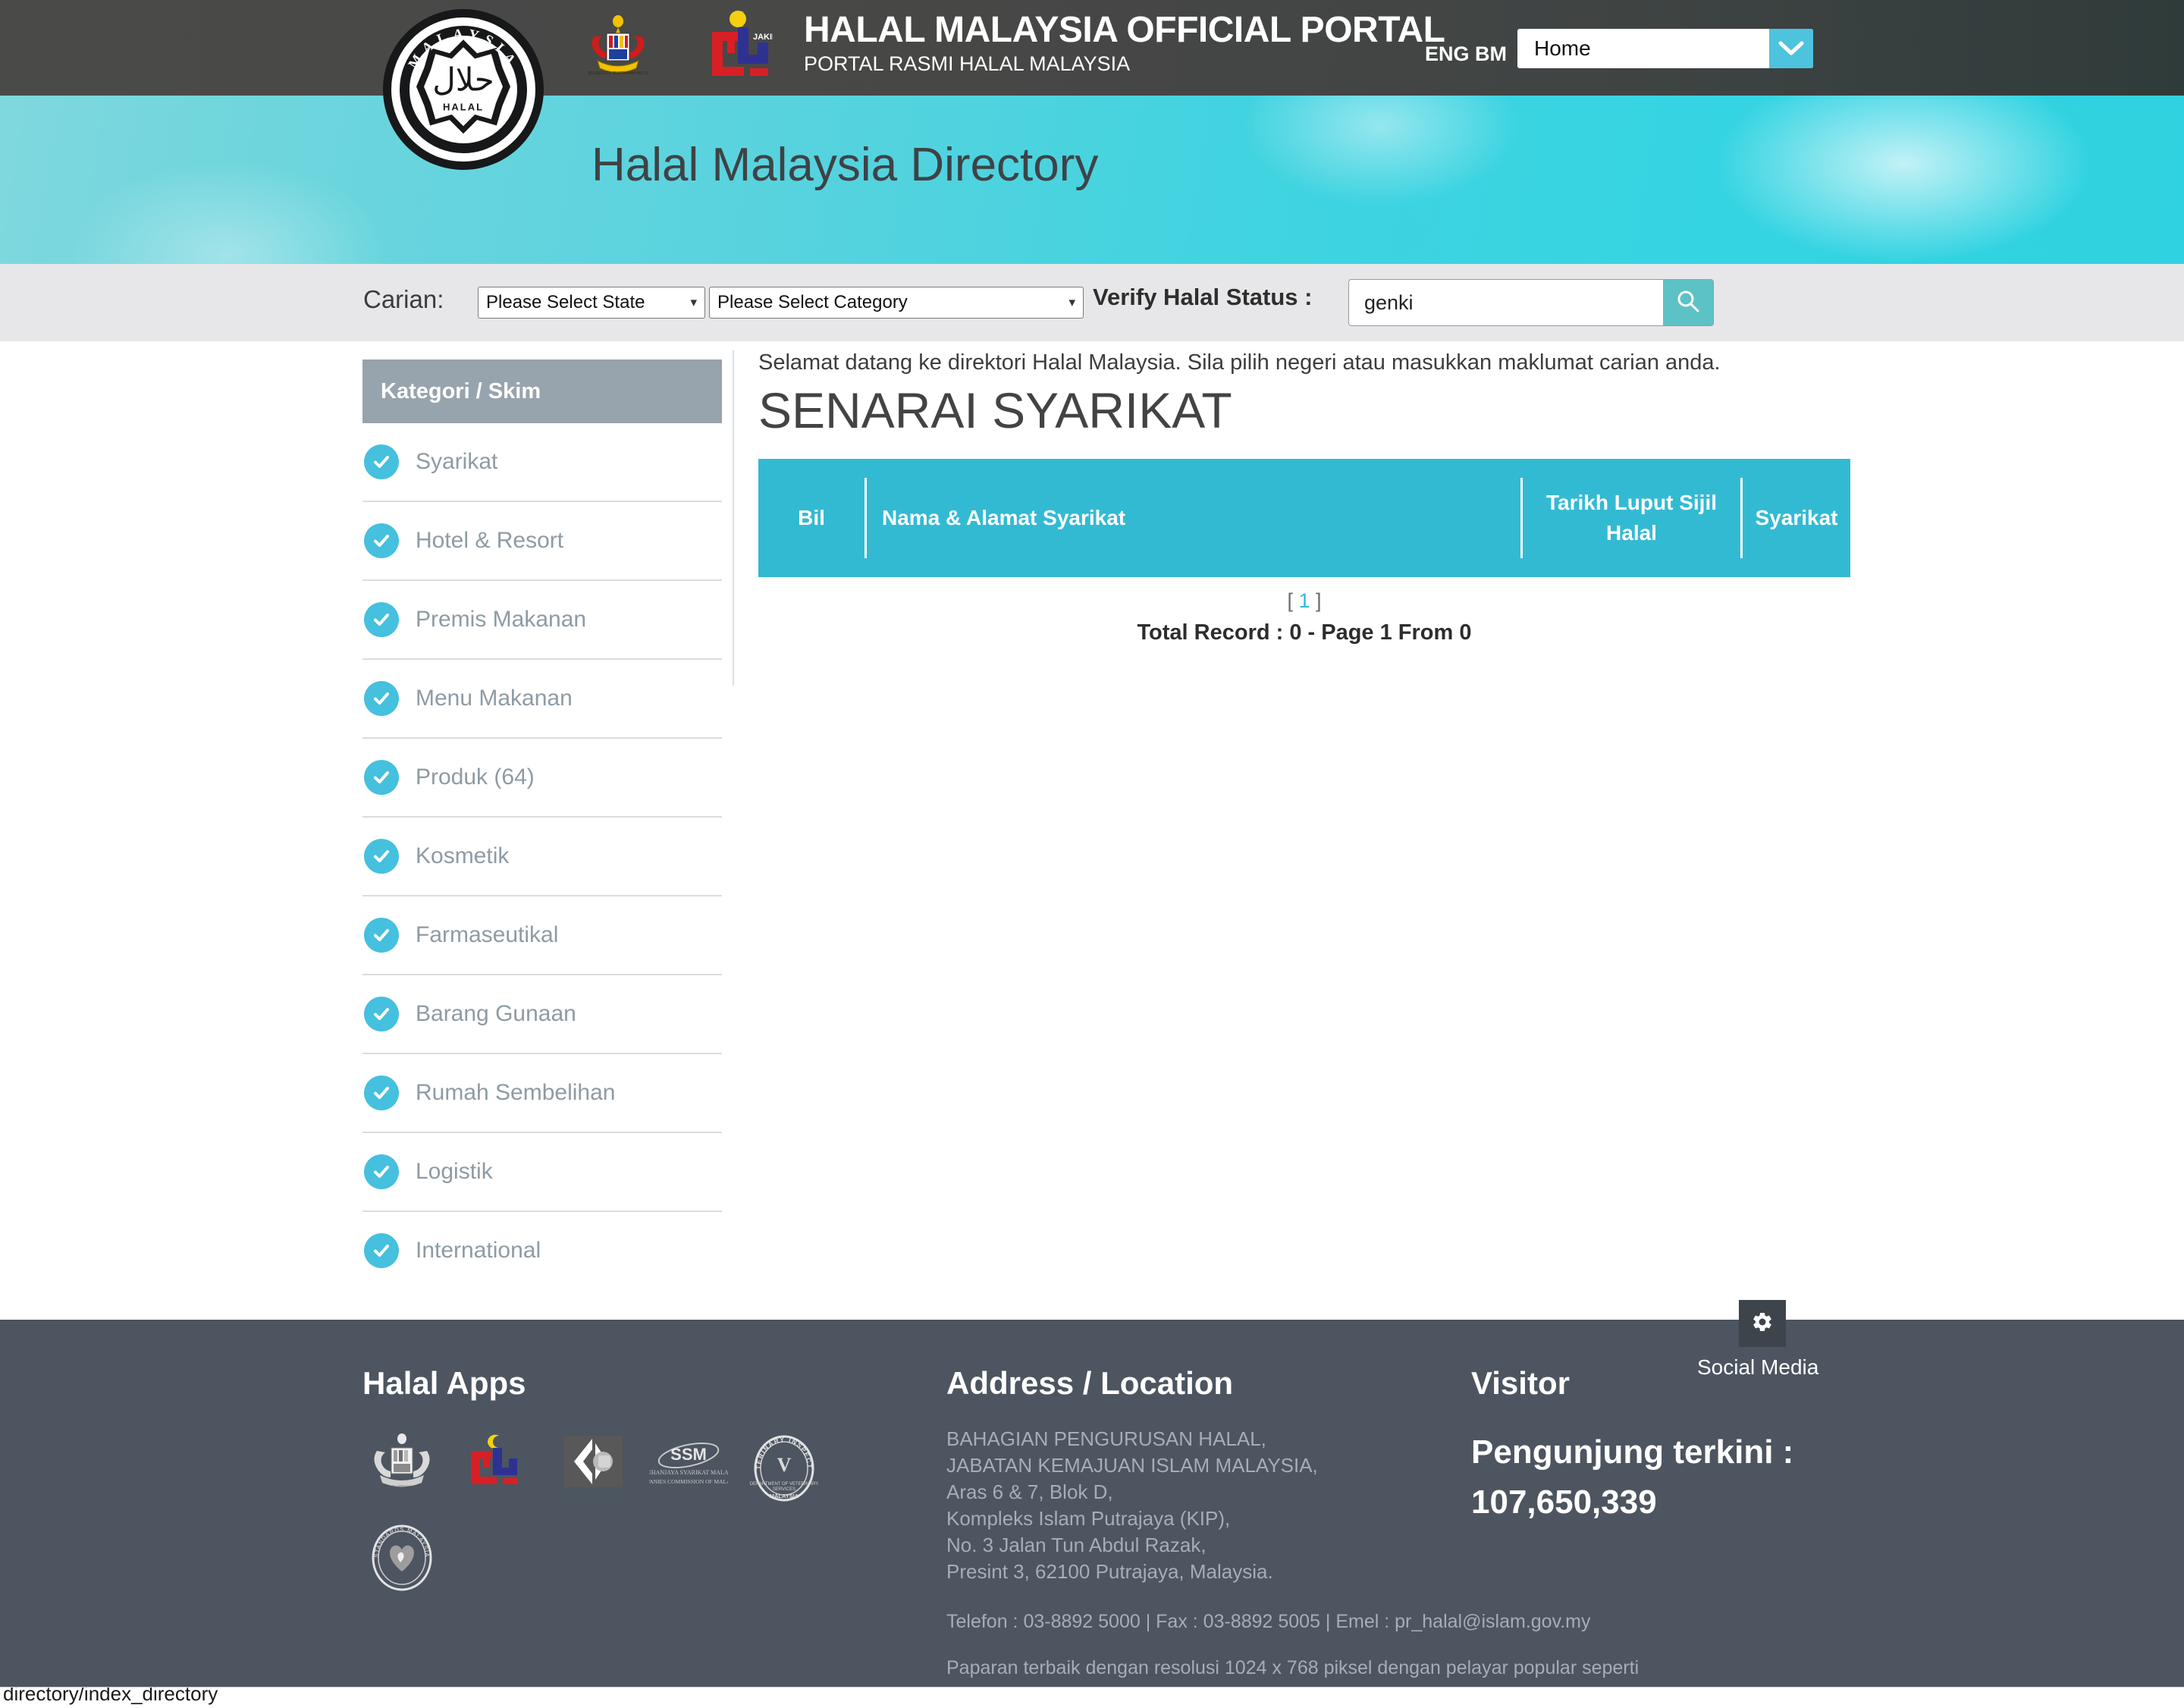 The width and height of the screenshot is (2184, 1708). I want to click on page-banner-title: Halal Malaysia Directory, so click(845, 165).